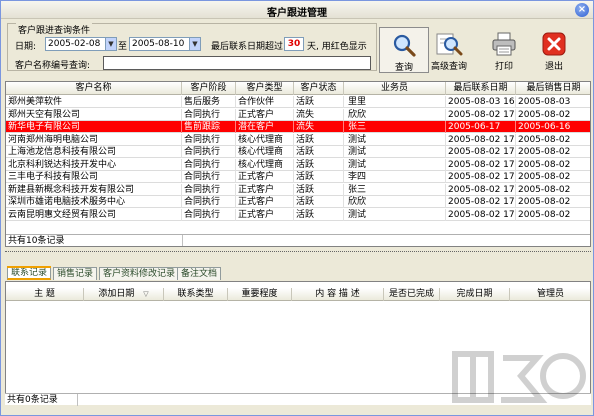 The height and width of the screenshot is (416, 594). Describe the element at coordinates (53, 66) in the screenshot. I see `name-search-label: 客户名称编号查询:` at that location.